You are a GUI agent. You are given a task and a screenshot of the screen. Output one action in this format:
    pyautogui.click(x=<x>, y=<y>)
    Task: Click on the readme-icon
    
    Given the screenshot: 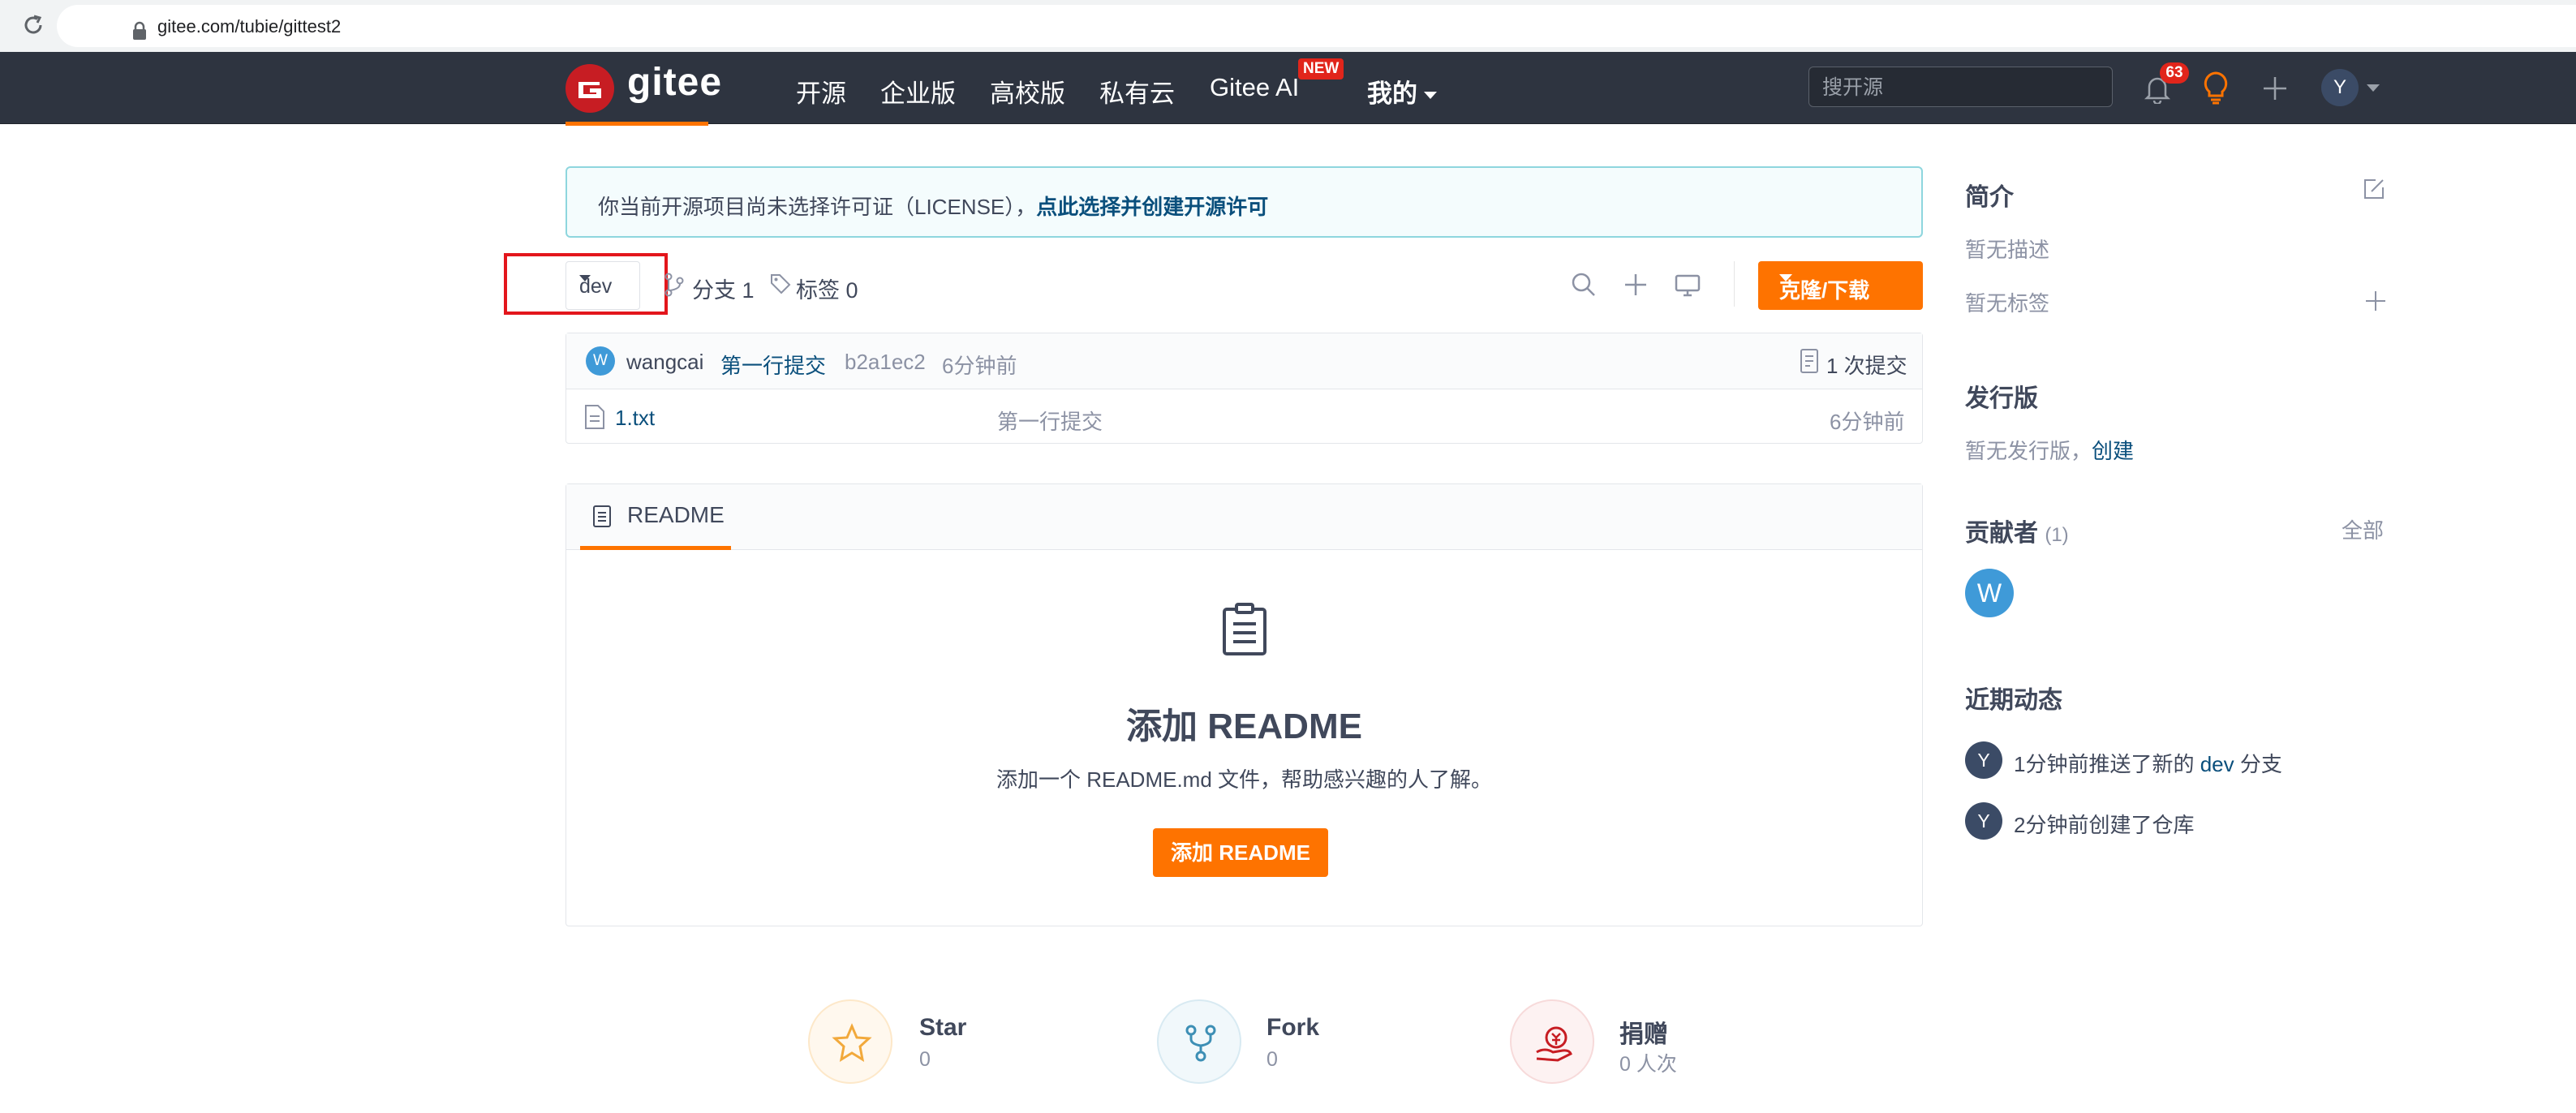 What is the action you would take?
    pyautogui.click(x=602, y=516)
    